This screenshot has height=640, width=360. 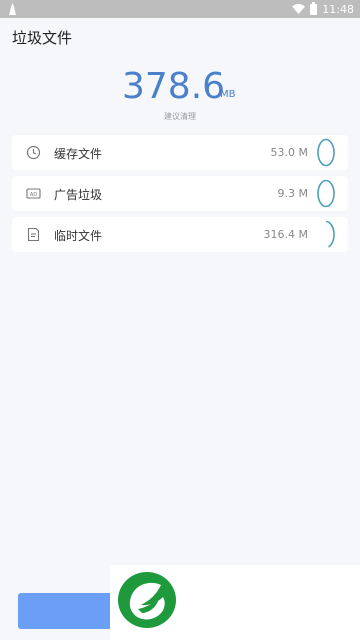 I want to click on item-label: 广告垃圾, so click(x=78, y=195).